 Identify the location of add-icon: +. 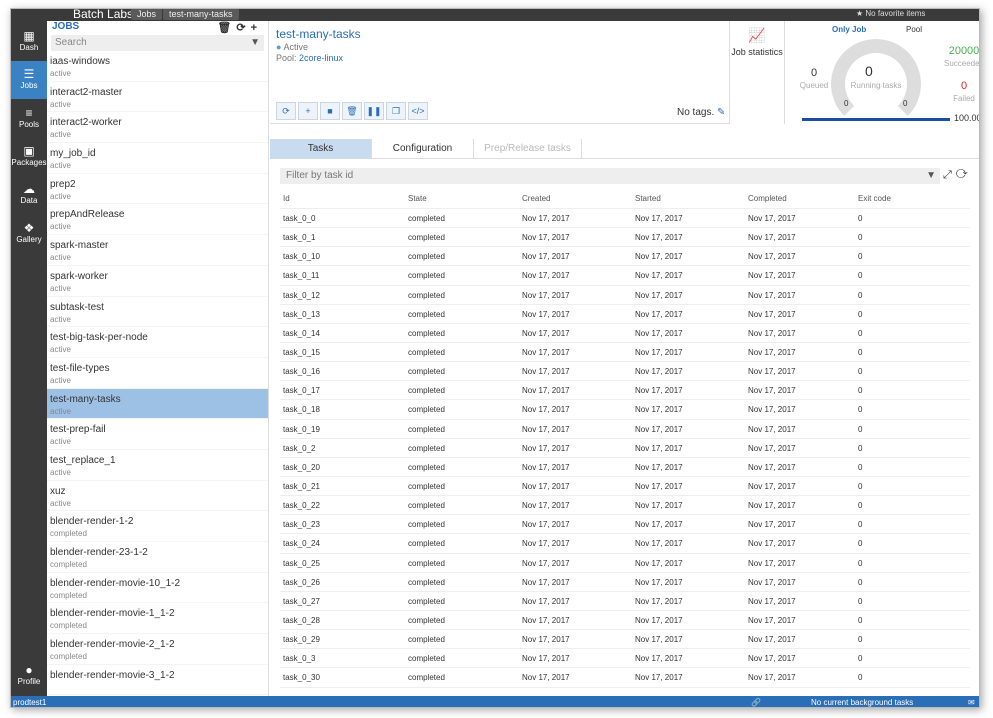
(256, 28).